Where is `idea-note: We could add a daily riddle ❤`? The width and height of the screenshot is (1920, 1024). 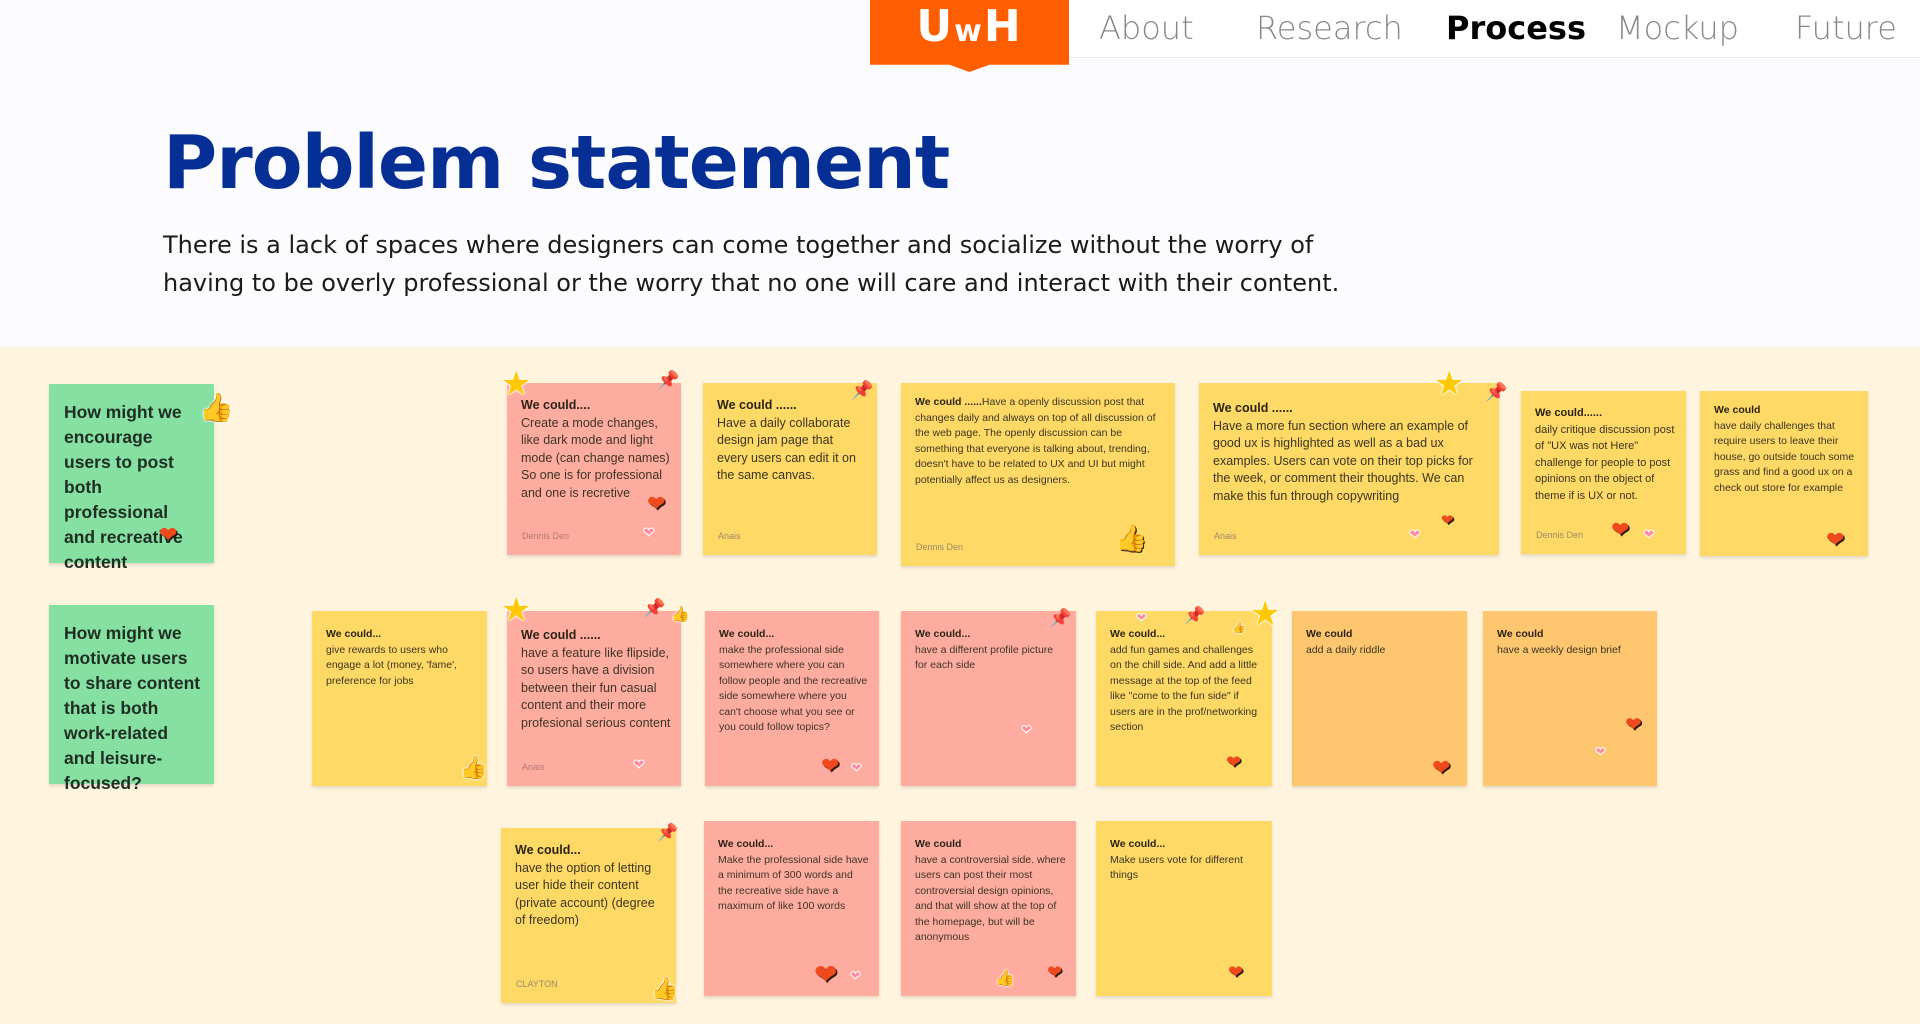 idea-note: We could add a daily riddle ❤ is located at coordinates (1379, 698).